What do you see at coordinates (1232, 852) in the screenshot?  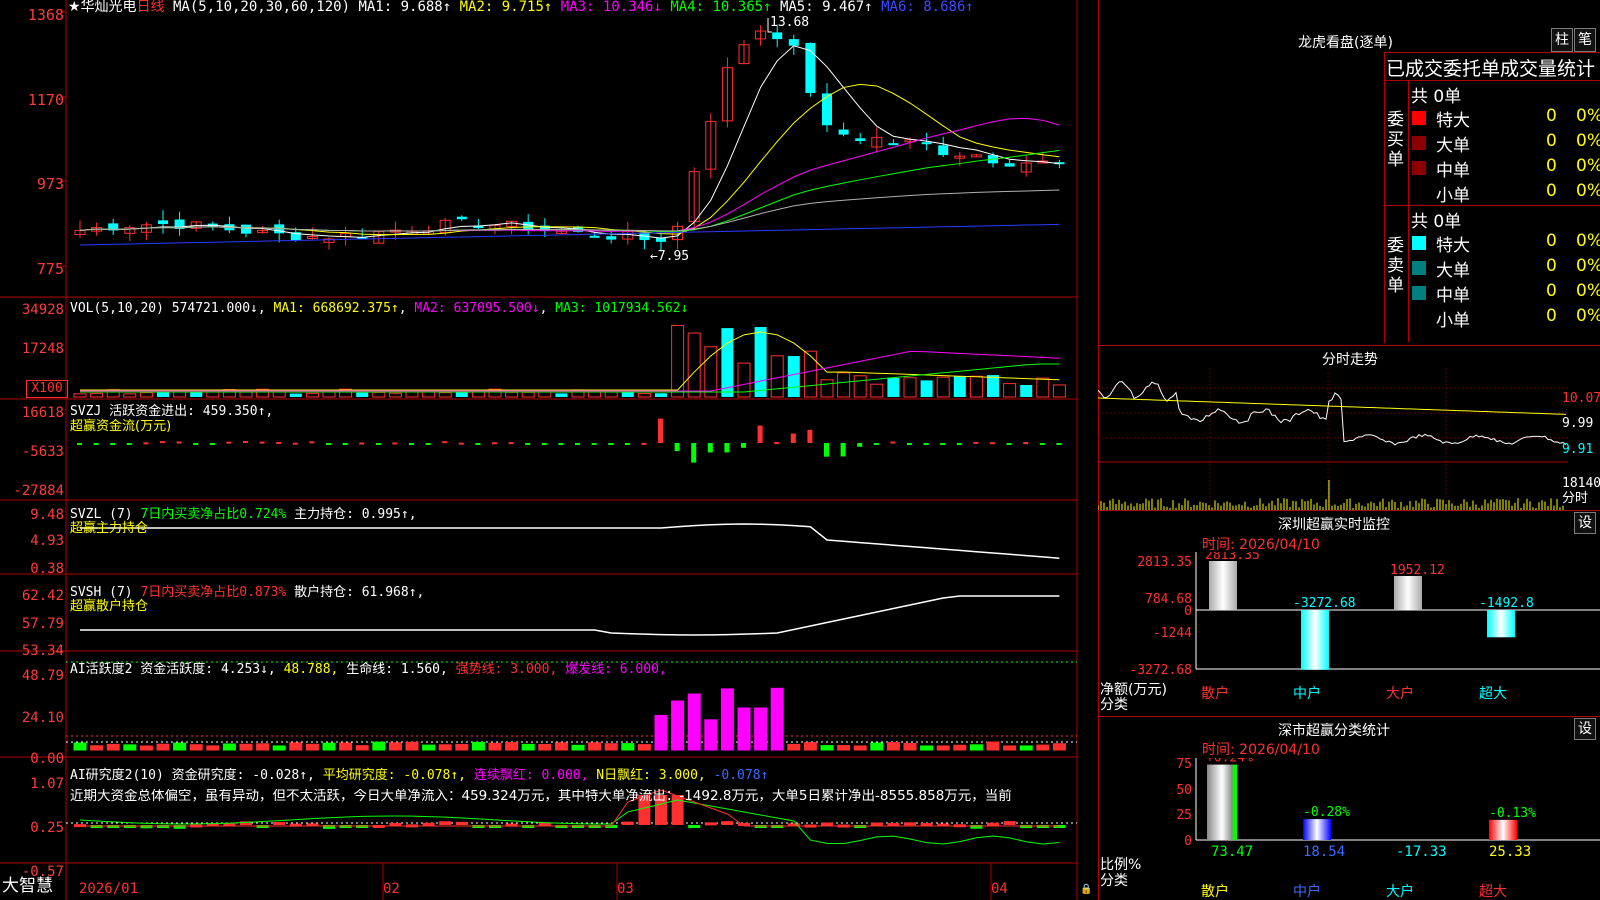 I see `classify-value: 73.47` at bounding box center [1232, 852].